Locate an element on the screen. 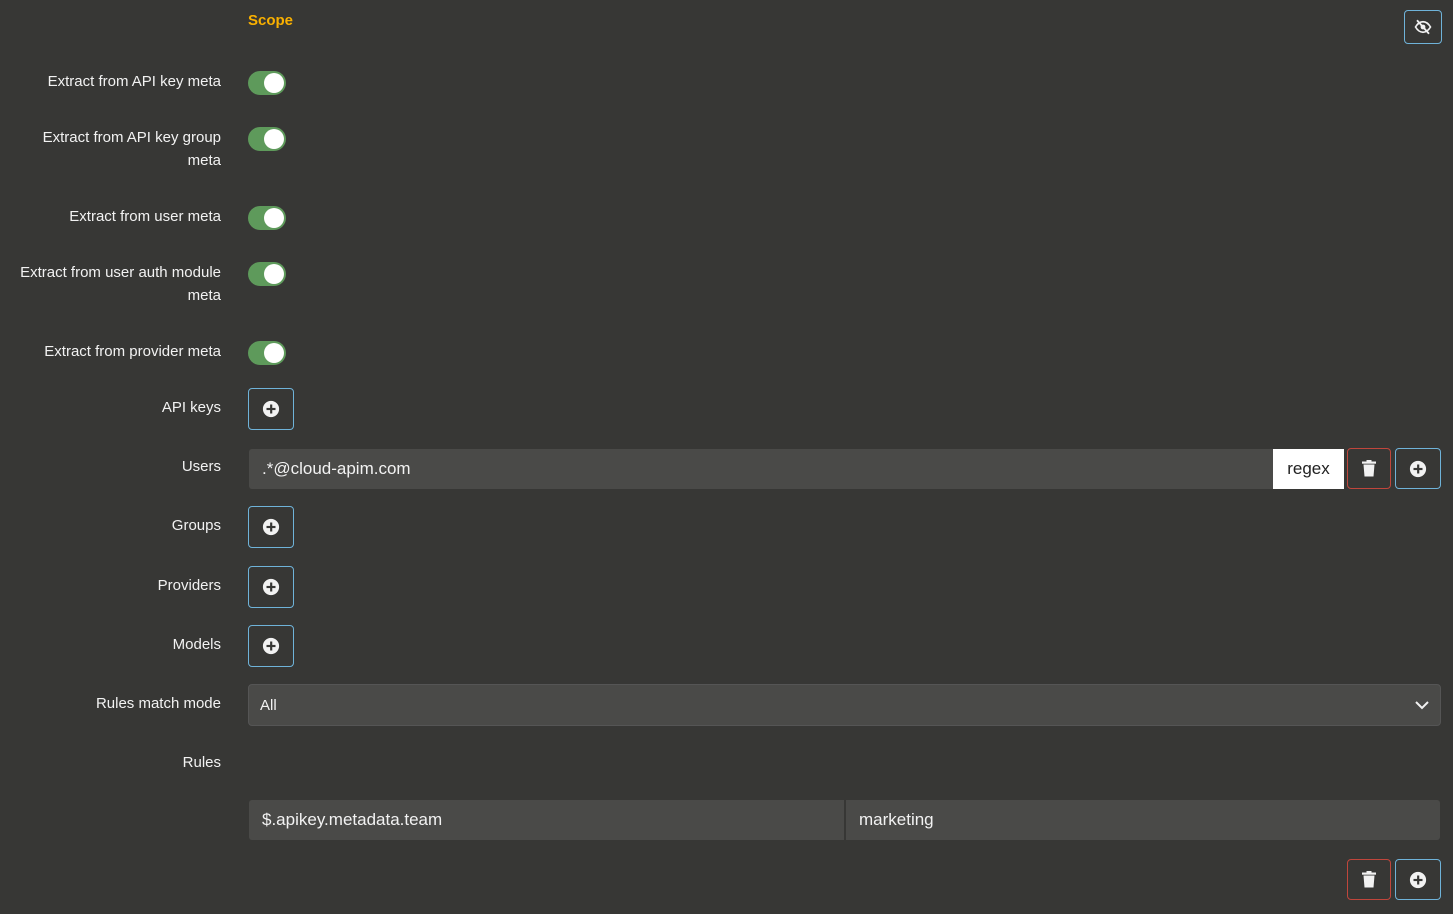  groups-label: Groups is located at coordinates (196, 525).